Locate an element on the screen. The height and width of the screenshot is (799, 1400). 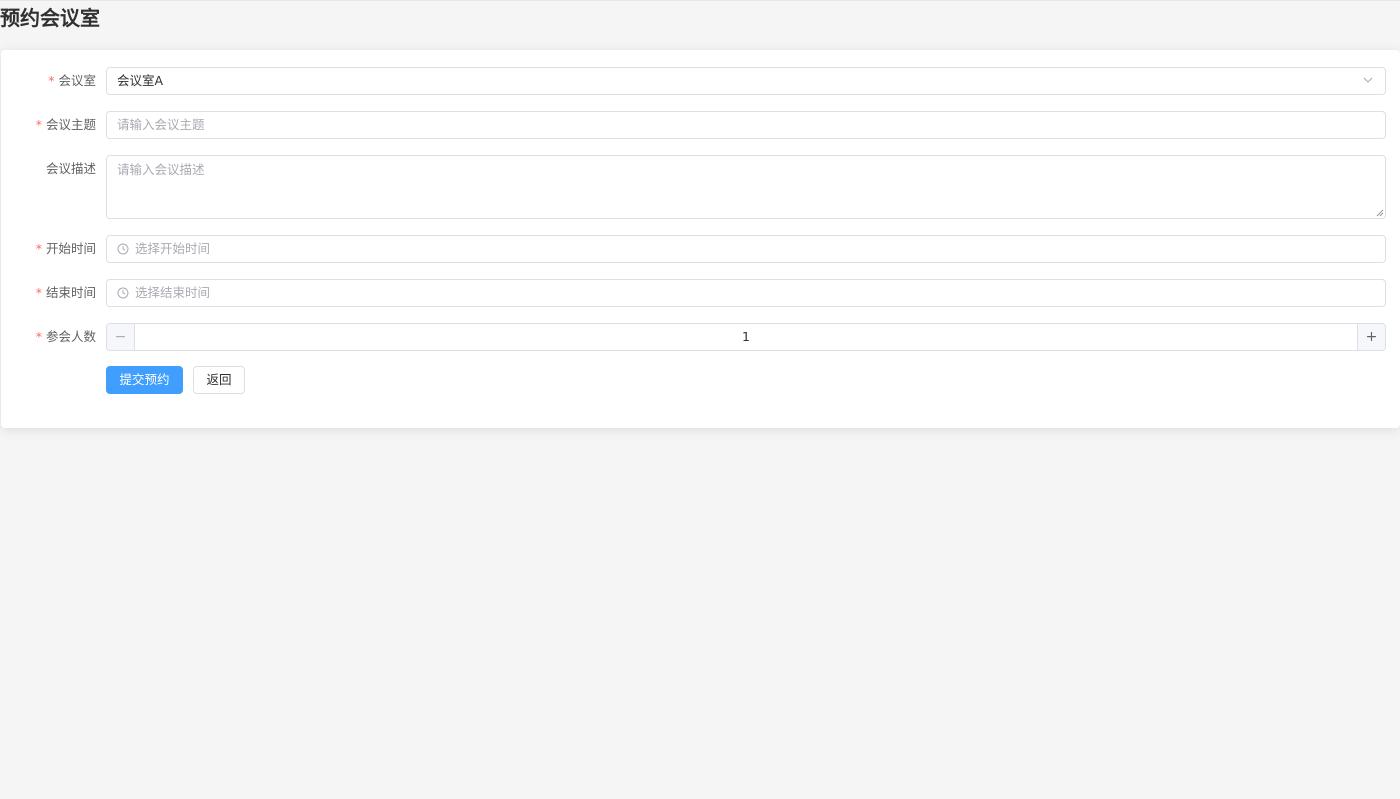
attendees-label: * 参会人数 is located at coordinates (48, 337).